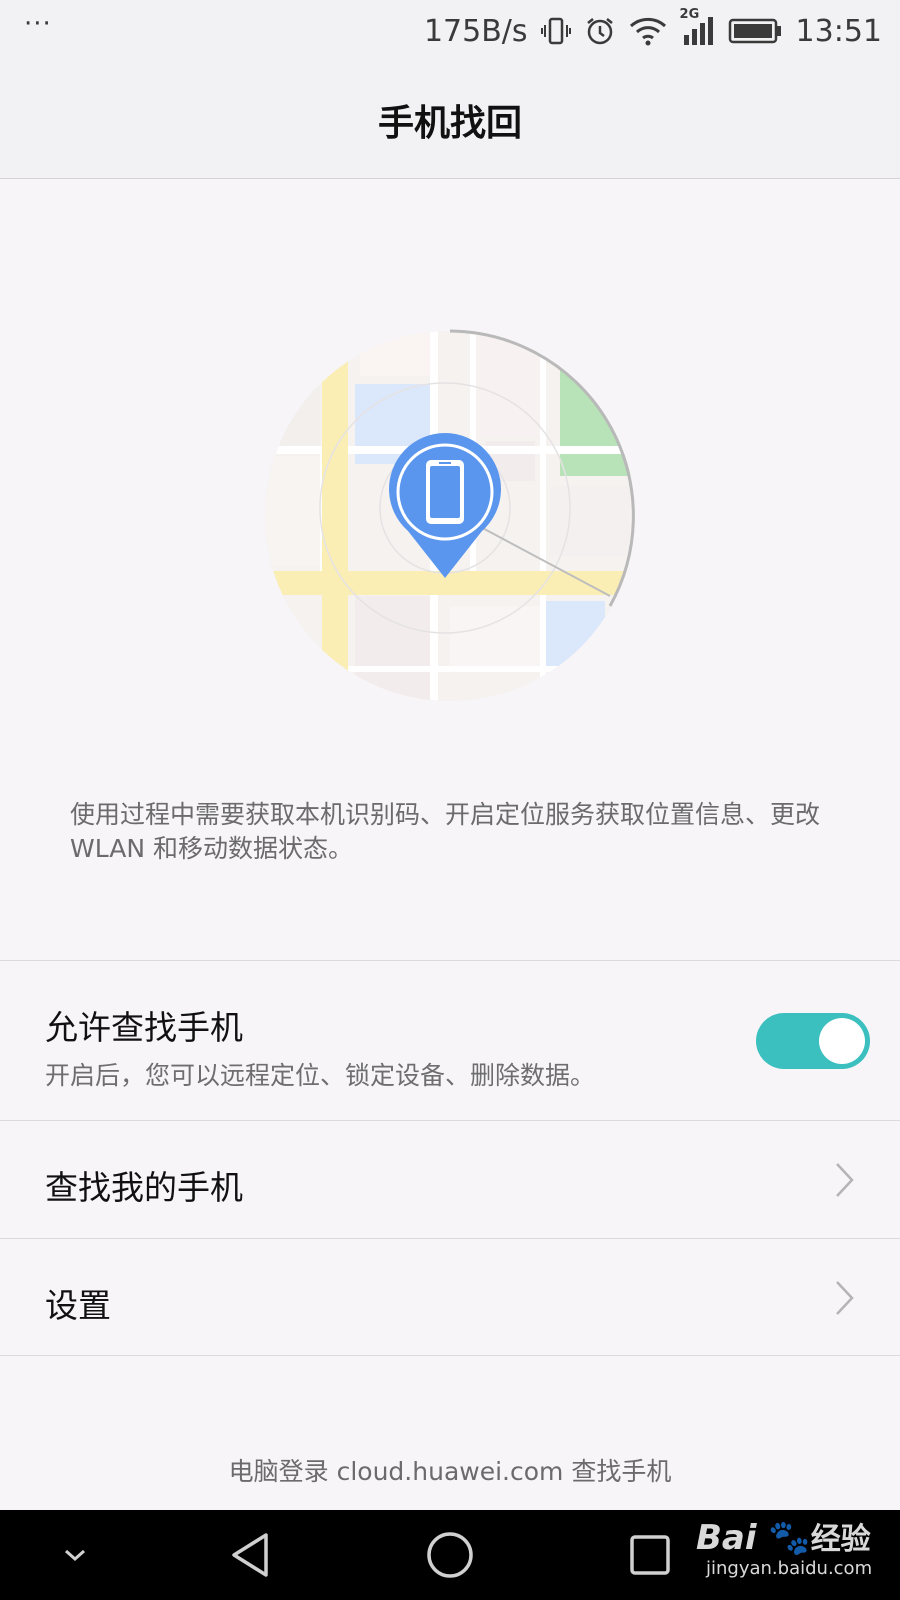 The width and height of the screenshot is (900, 1600). I want to click on vibrate-icon, so click(556, 31).